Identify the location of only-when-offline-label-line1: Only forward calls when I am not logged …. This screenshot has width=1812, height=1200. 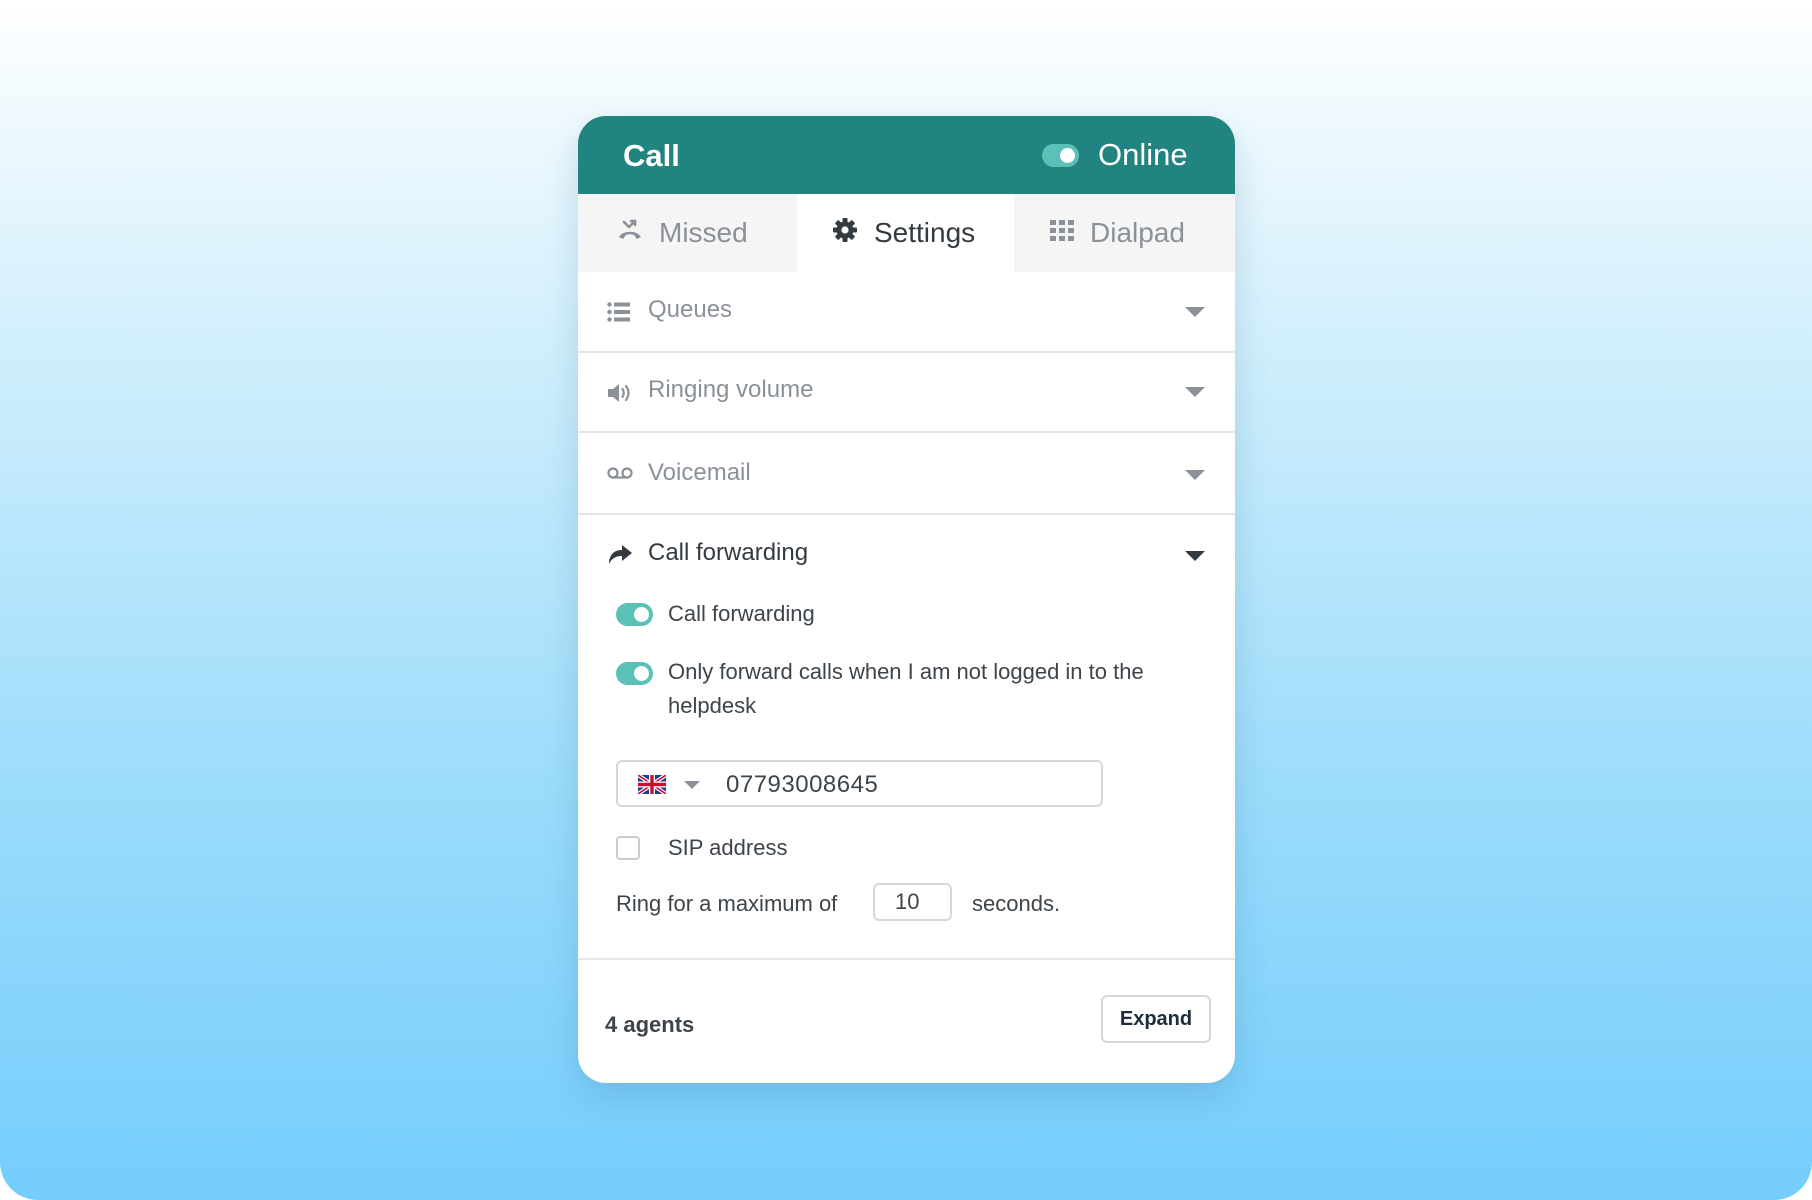
(906, 671).